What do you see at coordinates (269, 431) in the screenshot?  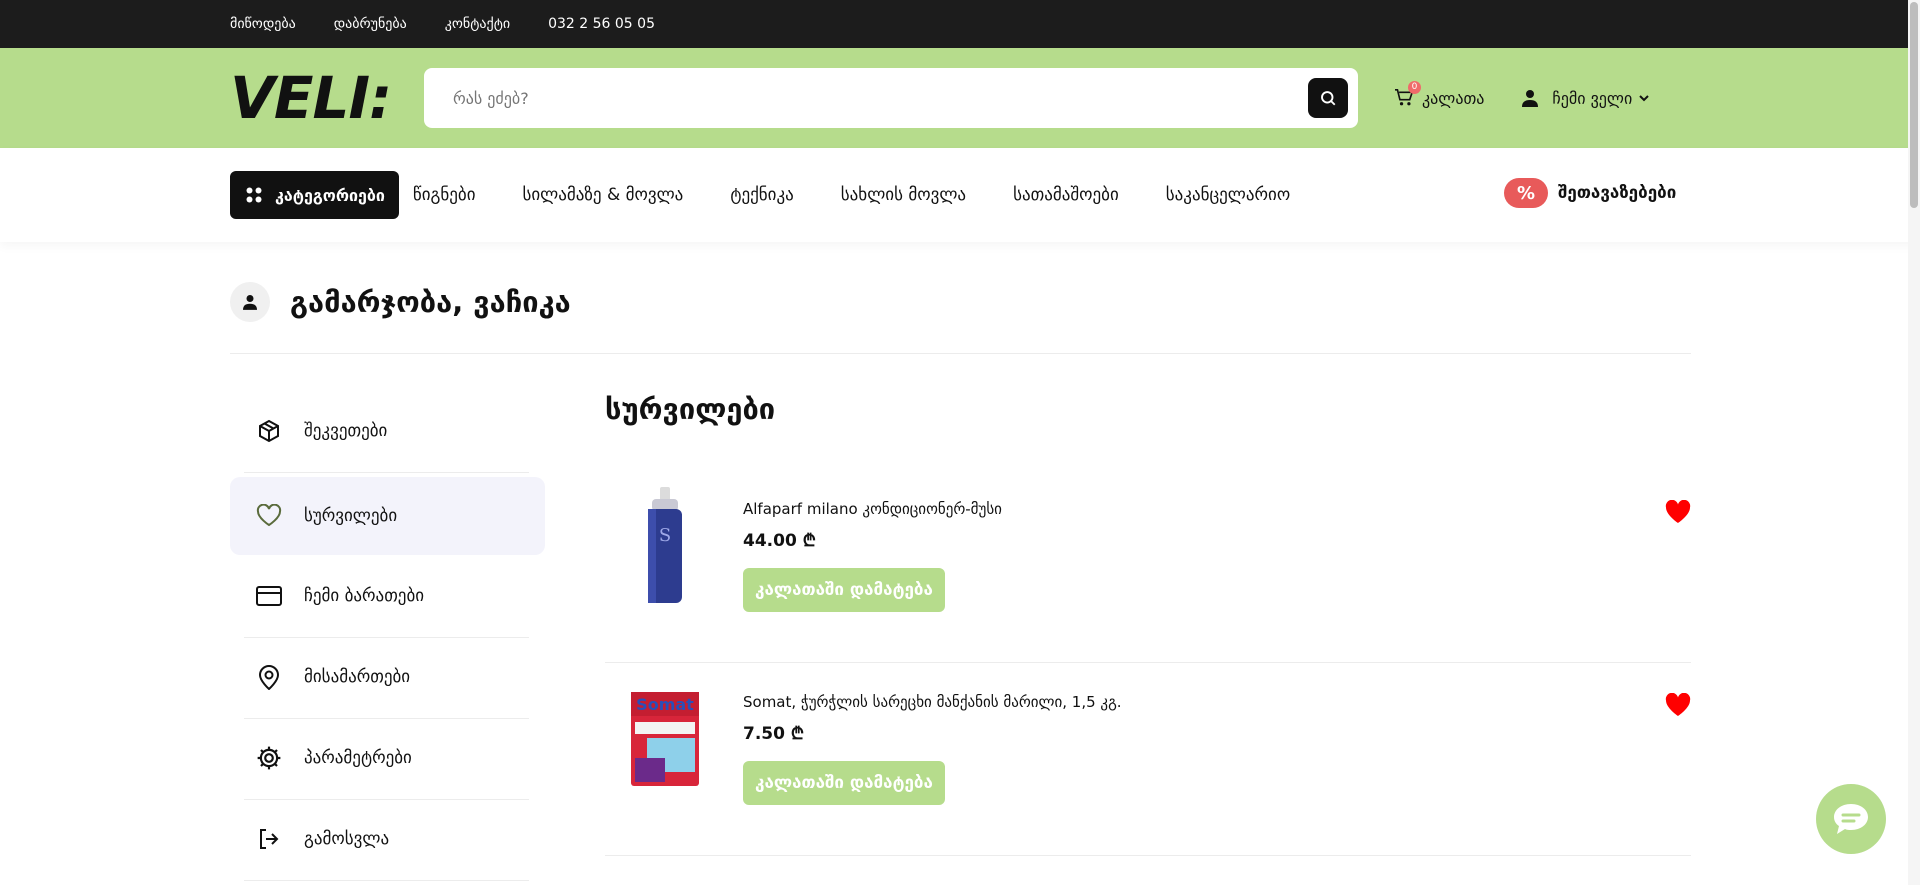 I see `box-icon` at bounding box center [269, 431].